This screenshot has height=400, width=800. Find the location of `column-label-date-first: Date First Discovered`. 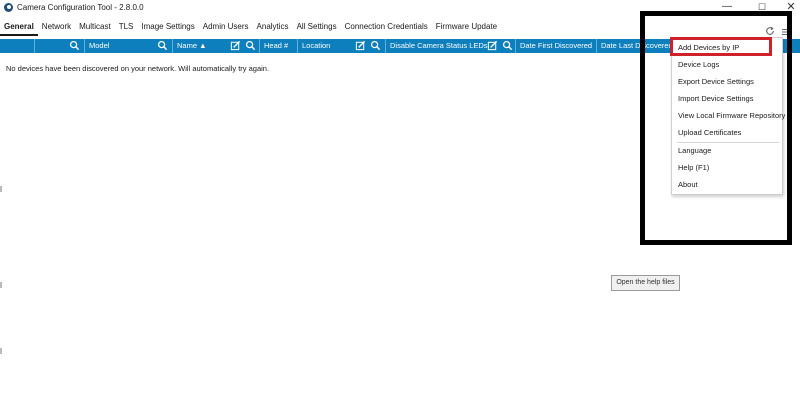

column-label-date-first: Date First Discovered is located at coordinates (556, 45).